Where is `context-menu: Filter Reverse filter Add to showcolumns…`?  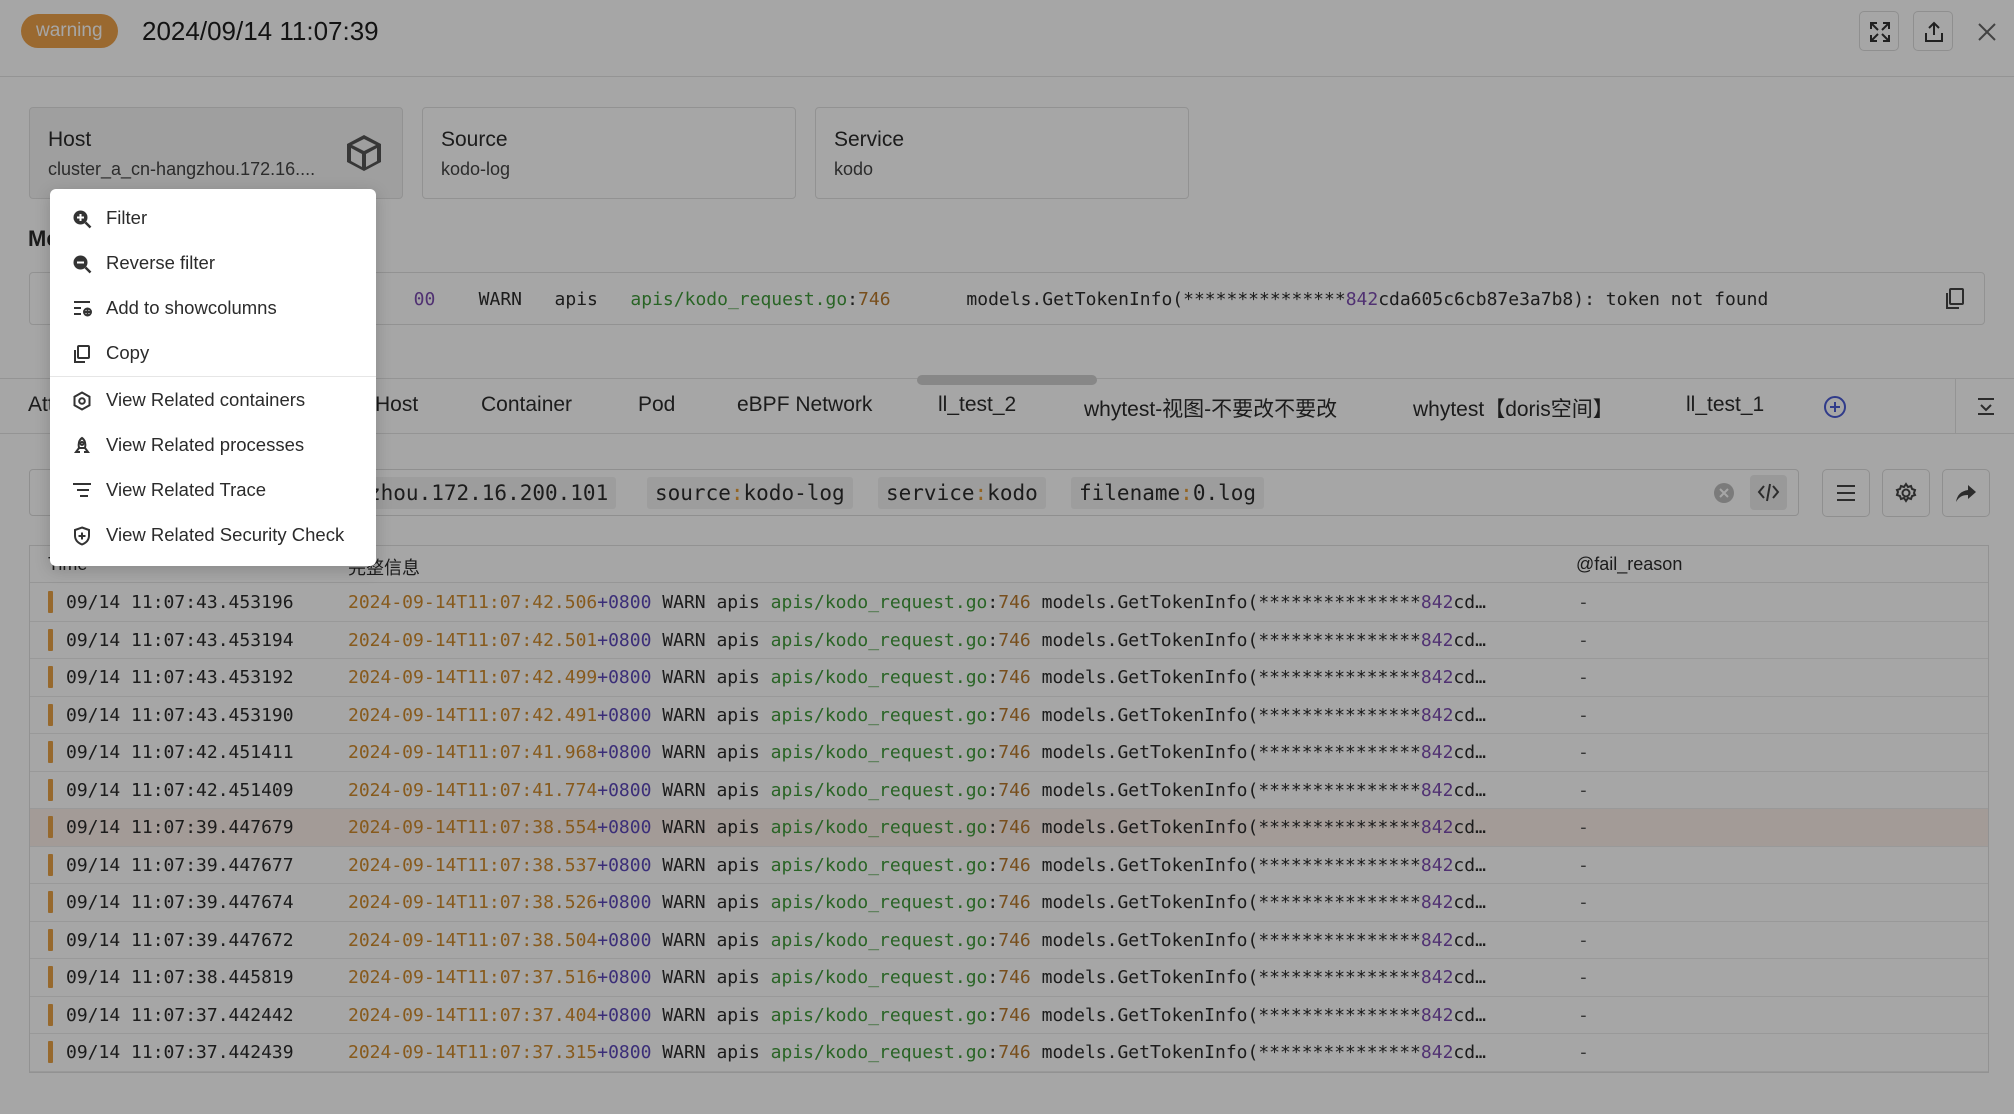
context-menu: Filter Reverse filter Add to showcolumns… is located at coordinates (213, 377).